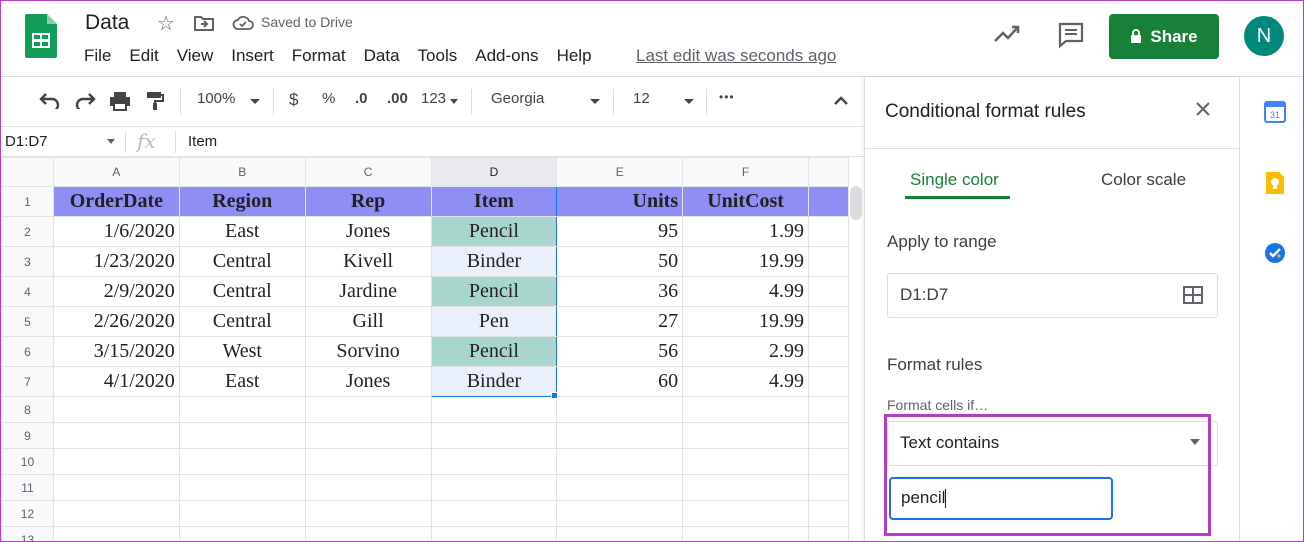  What do you see at coordinates (494, 231) in the screenshot?
I see `cell-d2: Pencil` at bounding box center [494, 231].